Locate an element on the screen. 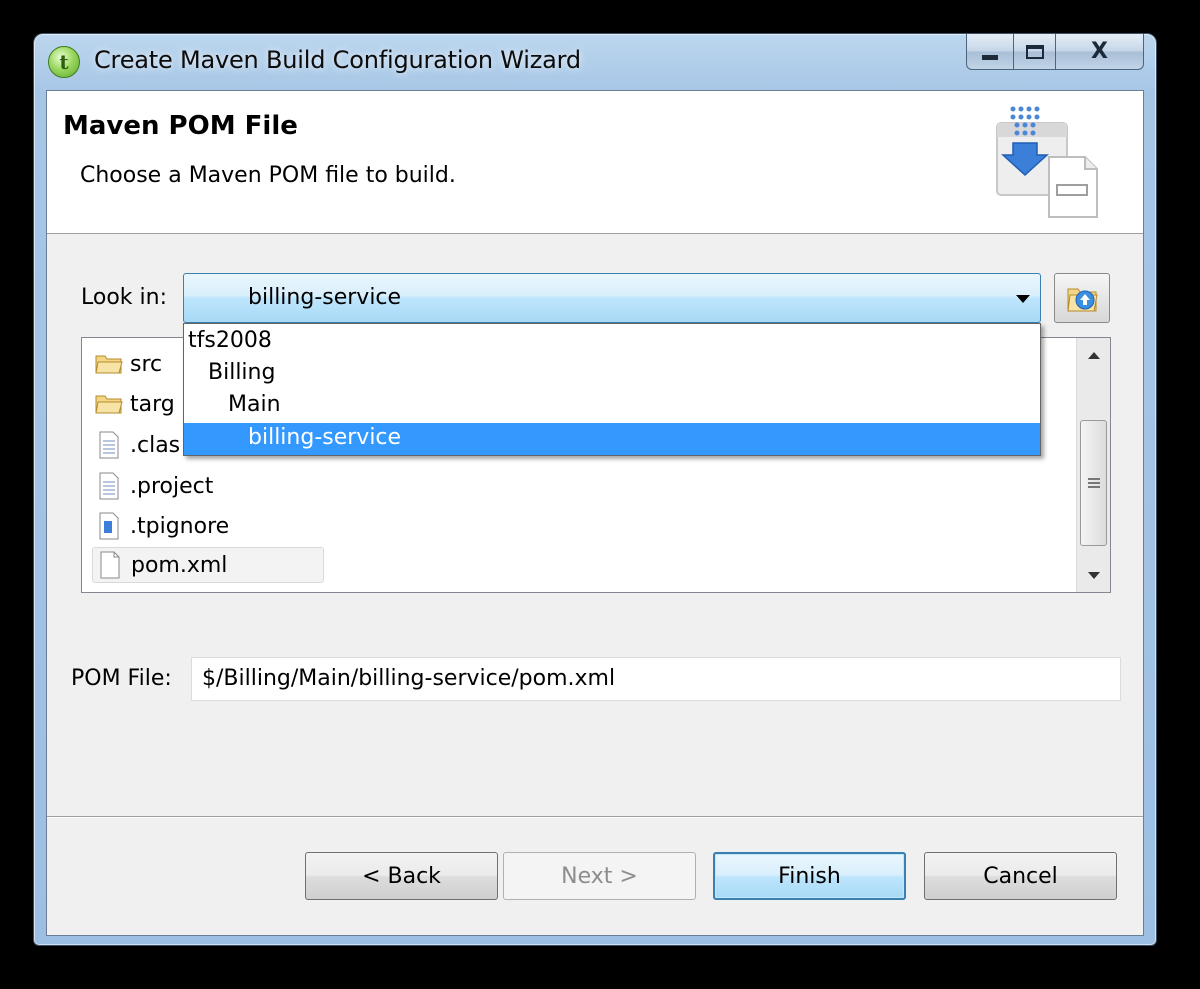 The image size is (1200, 989). close-button: X is located at coordinates (1100, 52).